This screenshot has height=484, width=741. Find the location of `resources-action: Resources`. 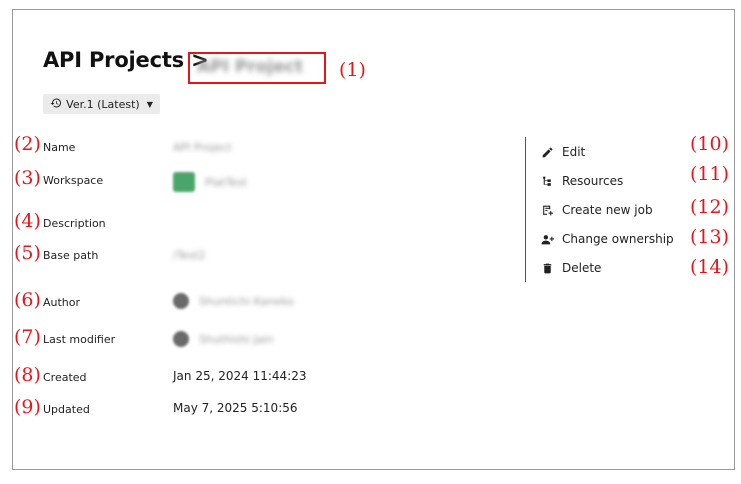

resources-action: Resources is located at coordinates (582, 181).